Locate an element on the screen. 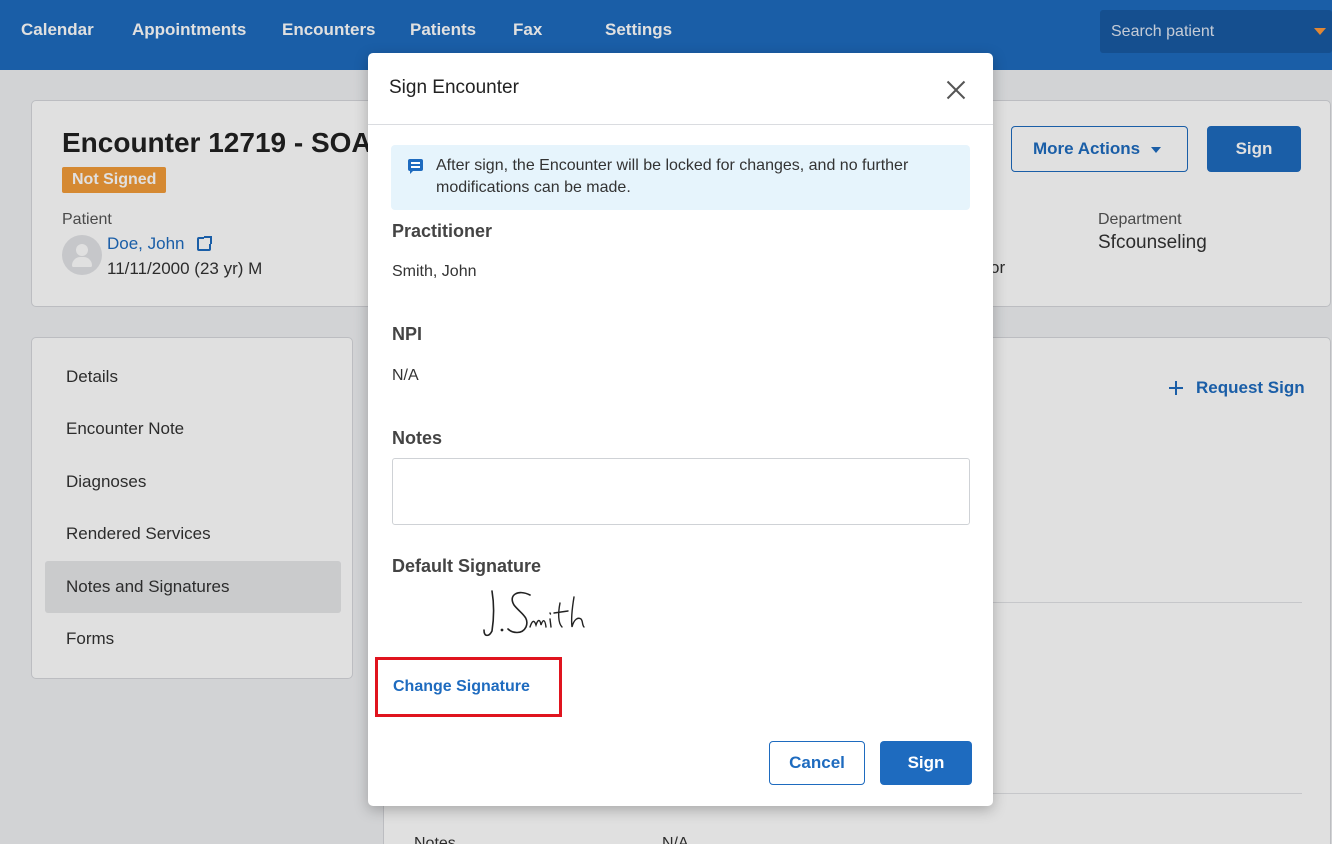 This screenshot has height=844, width=1332. cancel-button: Cancel is located at coordinates (817, 763).